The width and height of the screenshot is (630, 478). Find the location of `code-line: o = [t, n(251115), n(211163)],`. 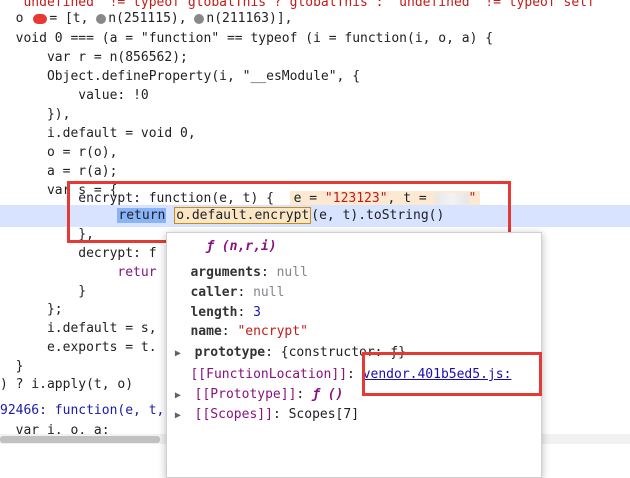

code-line: o = [t, n(251115), n(211163)], is located at coordinates (146, 18).